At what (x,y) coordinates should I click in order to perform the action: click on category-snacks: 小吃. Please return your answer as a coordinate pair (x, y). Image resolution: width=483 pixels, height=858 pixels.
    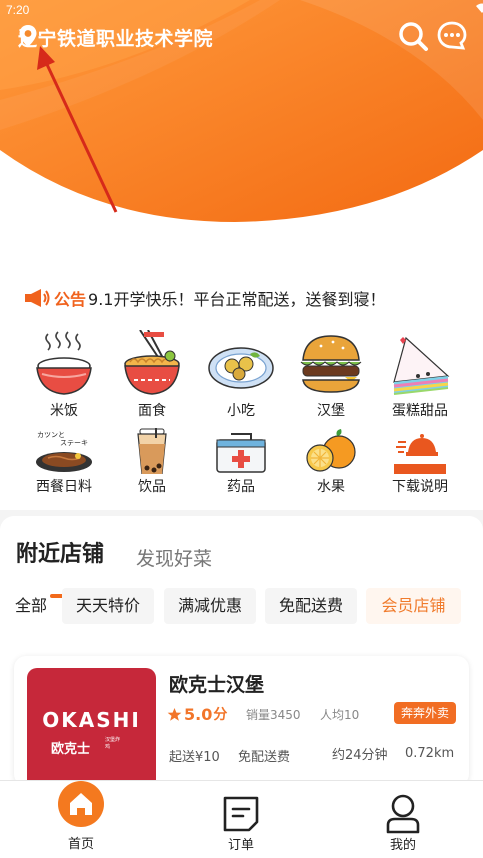
    Looking at the image, I should click on (241, 375).